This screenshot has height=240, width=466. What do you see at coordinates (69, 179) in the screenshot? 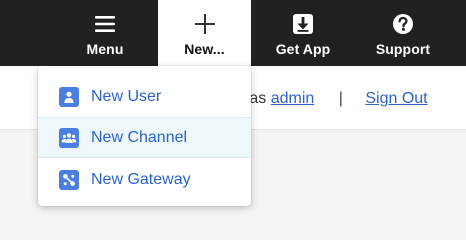
I see `gateway-icon` at bounding box center [69, 179].